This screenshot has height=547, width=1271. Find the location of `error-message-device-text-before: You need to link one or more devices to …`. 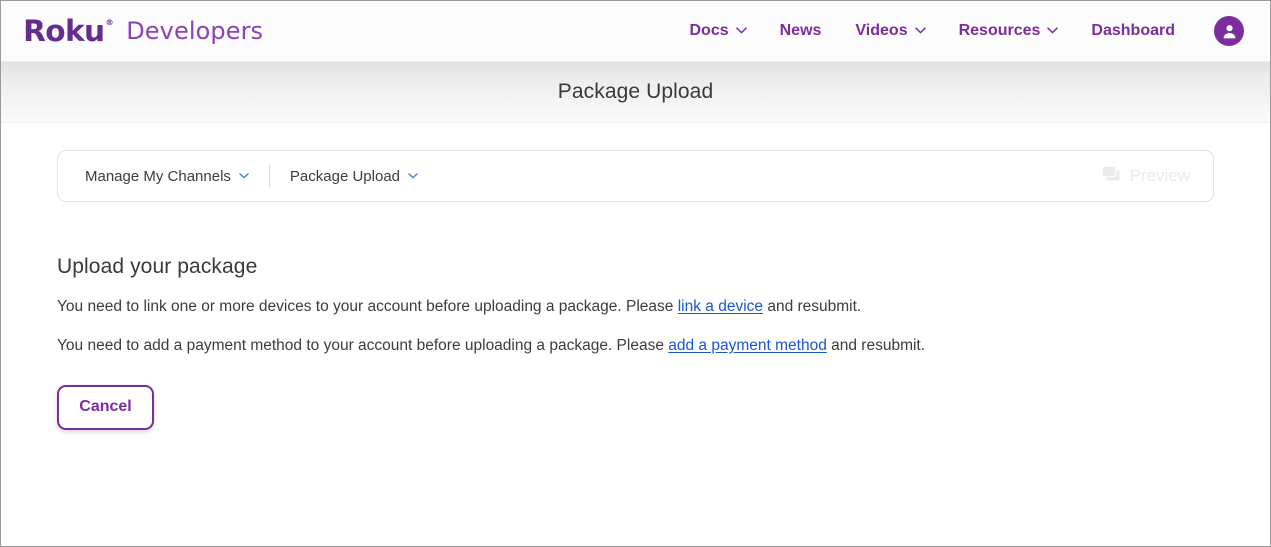

error-message-device-text-before: You need to link one or more devices to … is located at coordinates (367, 306).